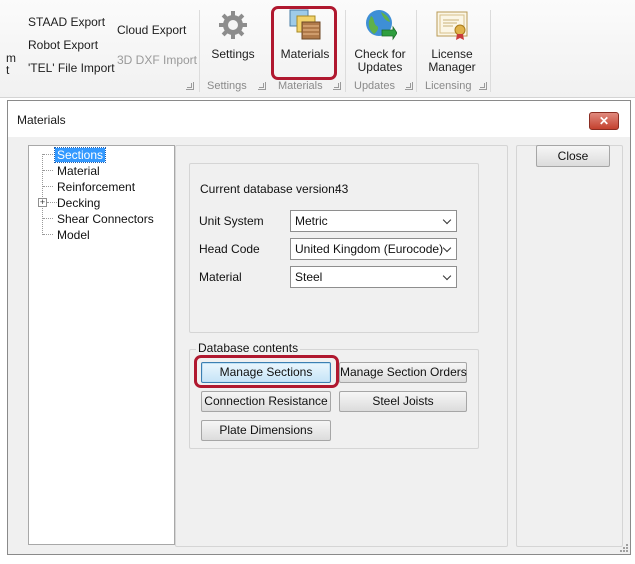 This screenshot has height=564, width=635. What do you see at coordinates (452, 67) in the screenshot?
I see `license-manager-label-line2: Manager` at bounding box center [452, 67].